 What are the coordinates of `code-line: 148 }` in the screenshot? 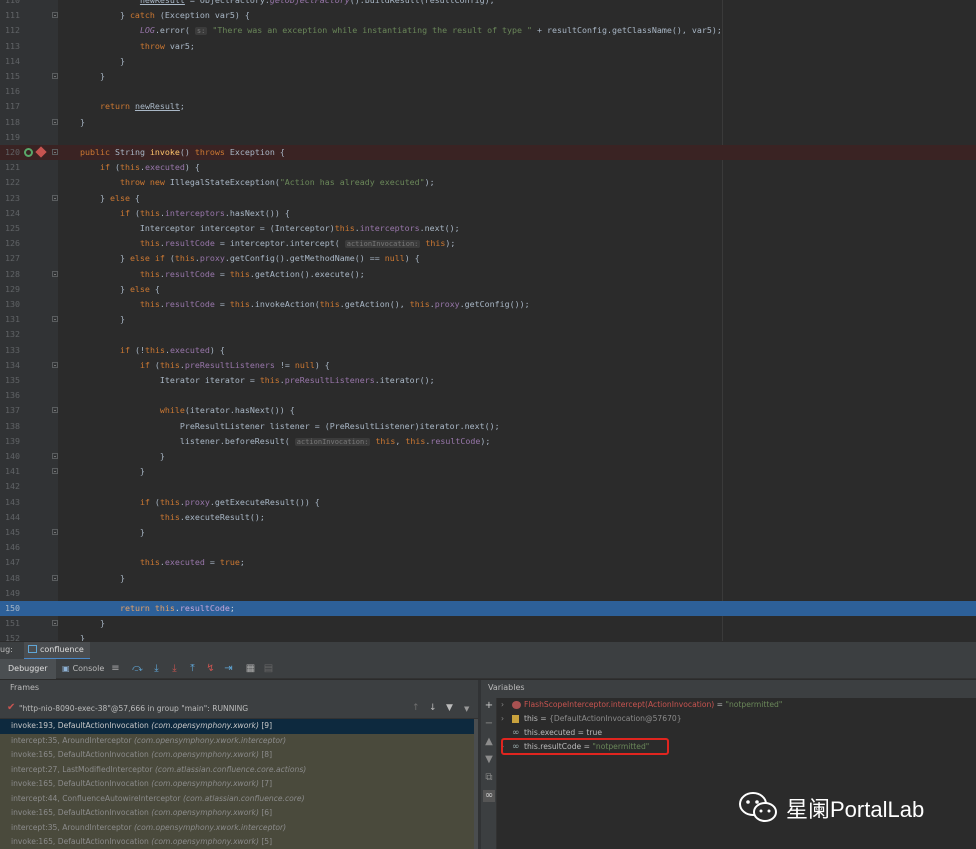 It's located at (488, 578).